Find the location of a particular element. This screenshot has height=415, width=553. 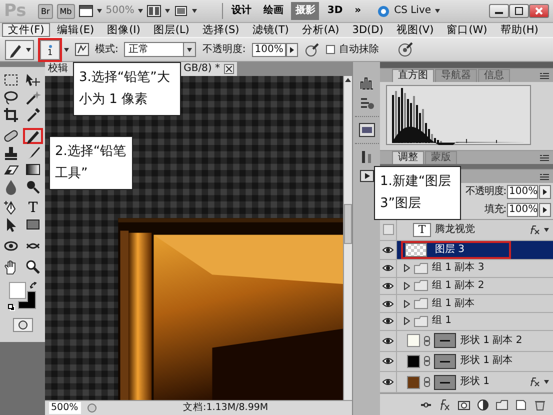

panel-tab: 直方图 is located at coordinates (413, 75).